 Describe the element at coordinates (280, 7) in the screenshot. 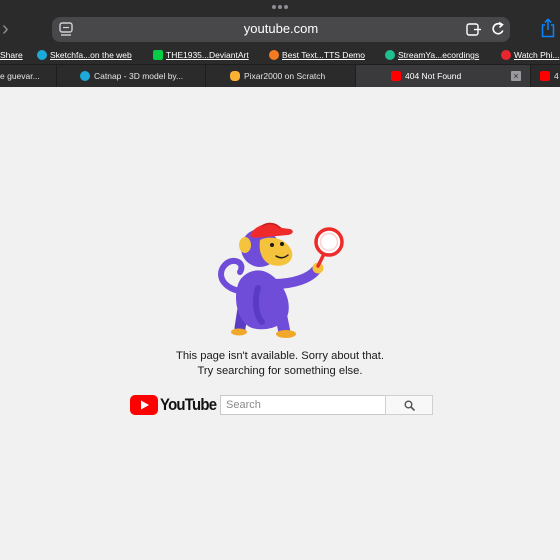

I see `window-grabber-icon` at that location.